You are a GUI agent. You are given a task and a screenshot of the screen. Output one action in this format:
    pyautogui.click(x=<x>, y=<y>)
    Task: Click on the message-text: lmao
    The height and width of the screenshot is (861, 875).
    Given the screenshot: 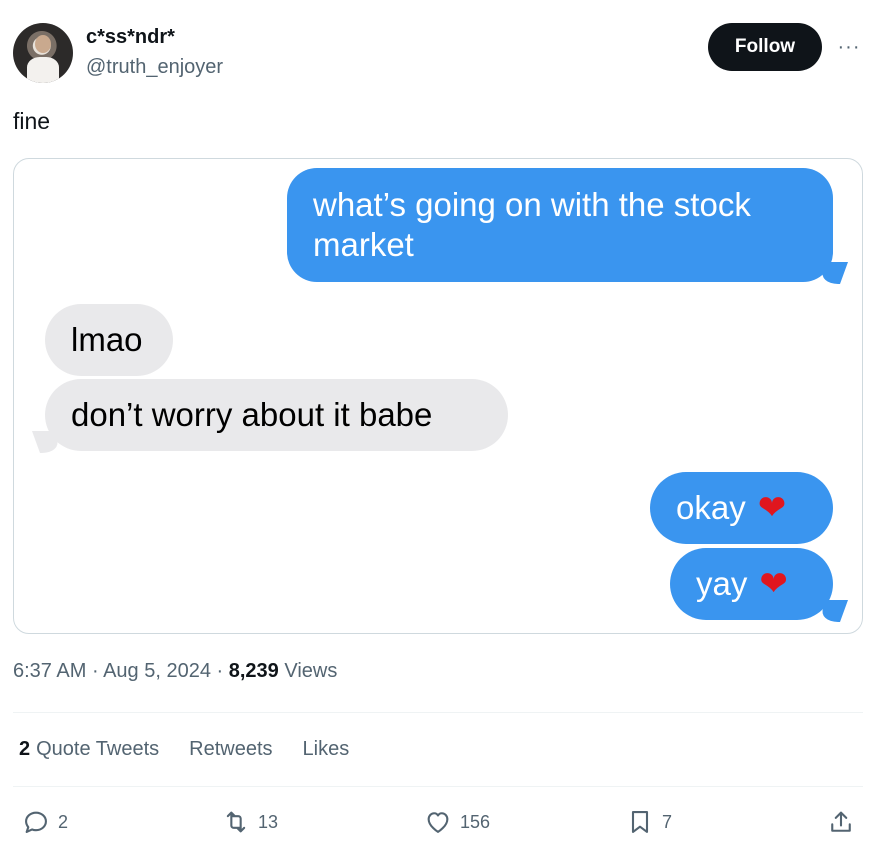 What is the action you would take?
    pyautogui.click(x=107, y=339)
    